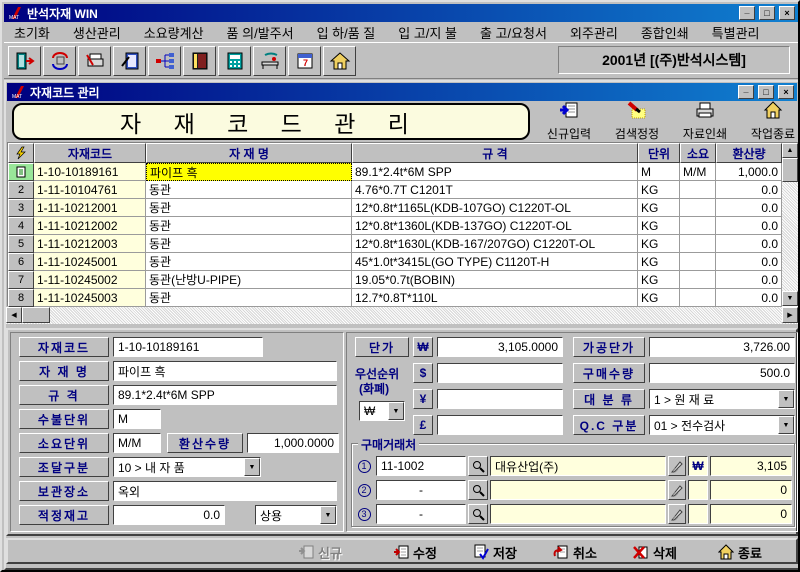  Describe the element at coordinates (787, 13) in the screenshot. I see `close-button: ×` at that location.